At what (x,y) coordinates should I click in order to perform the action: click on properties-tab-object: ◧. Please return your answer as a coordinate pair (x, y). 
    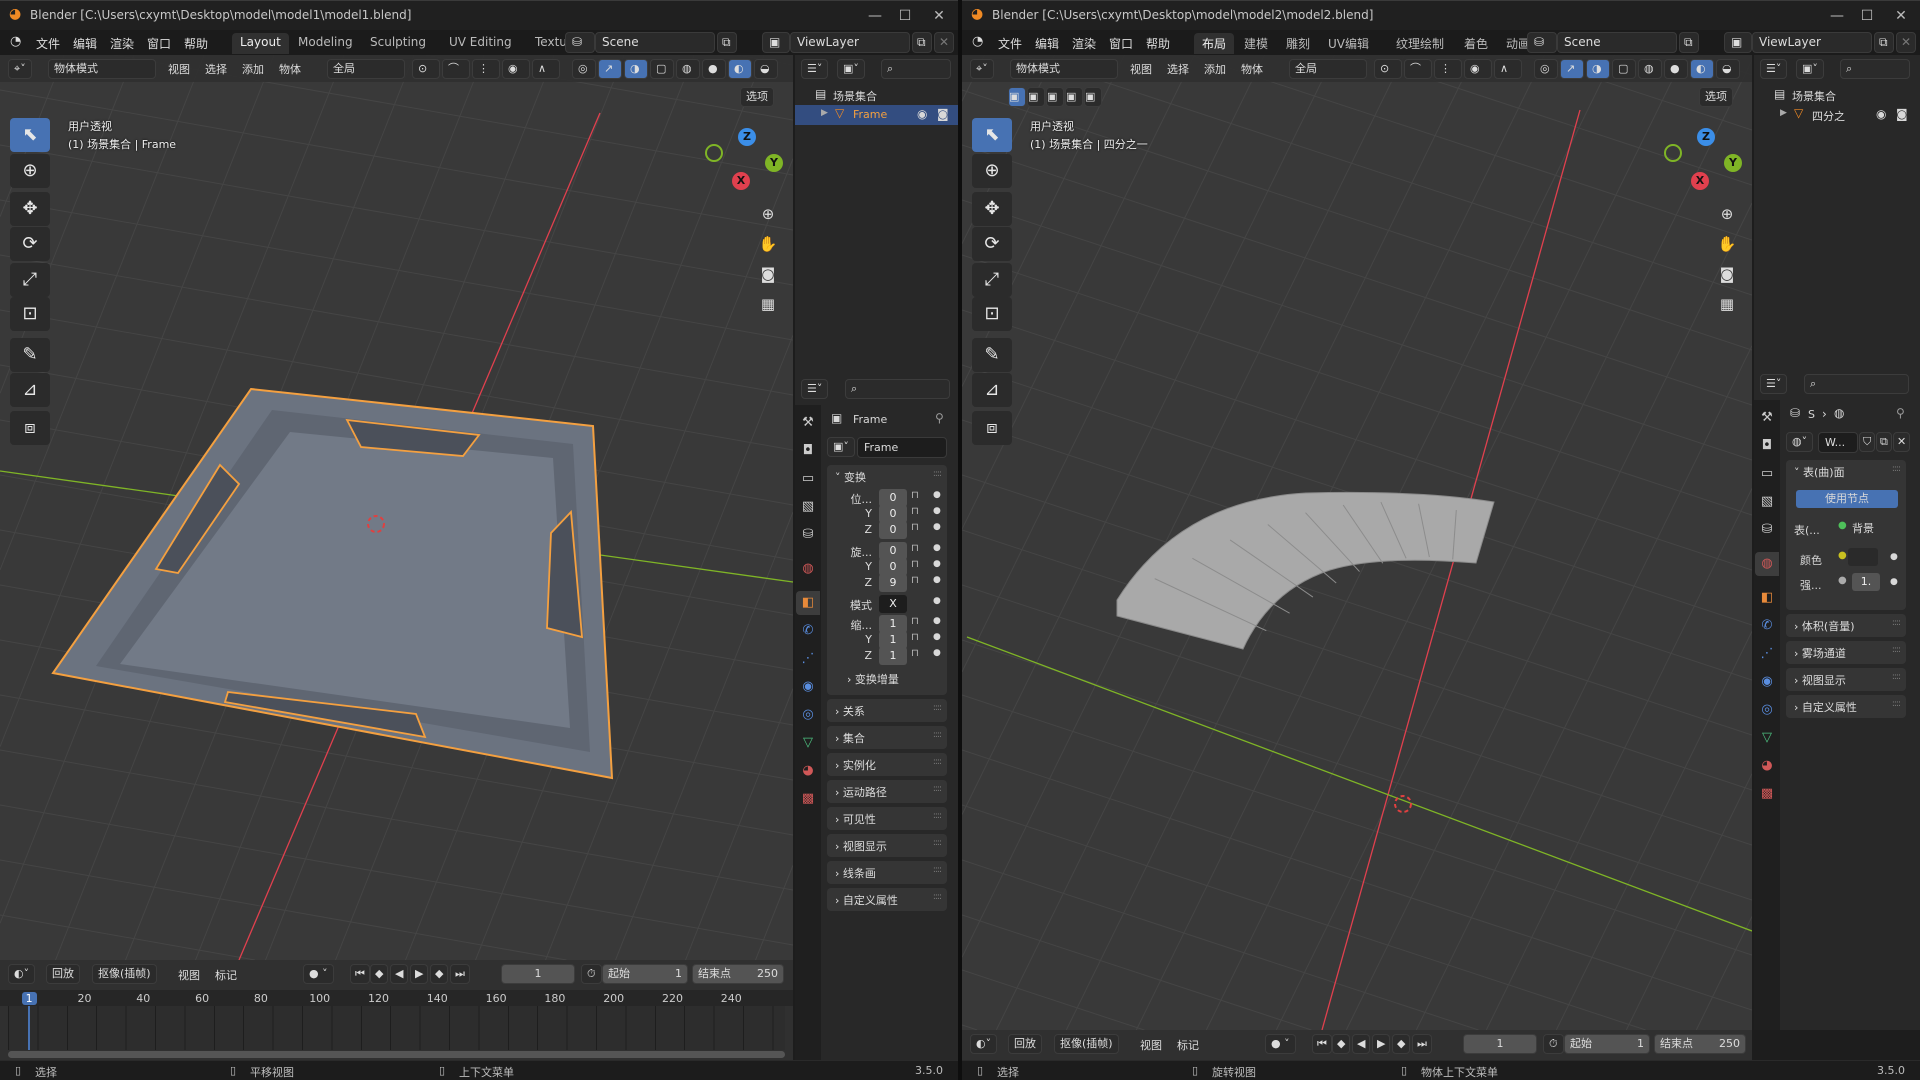
    Looking at the image, I should click on (808, 603).